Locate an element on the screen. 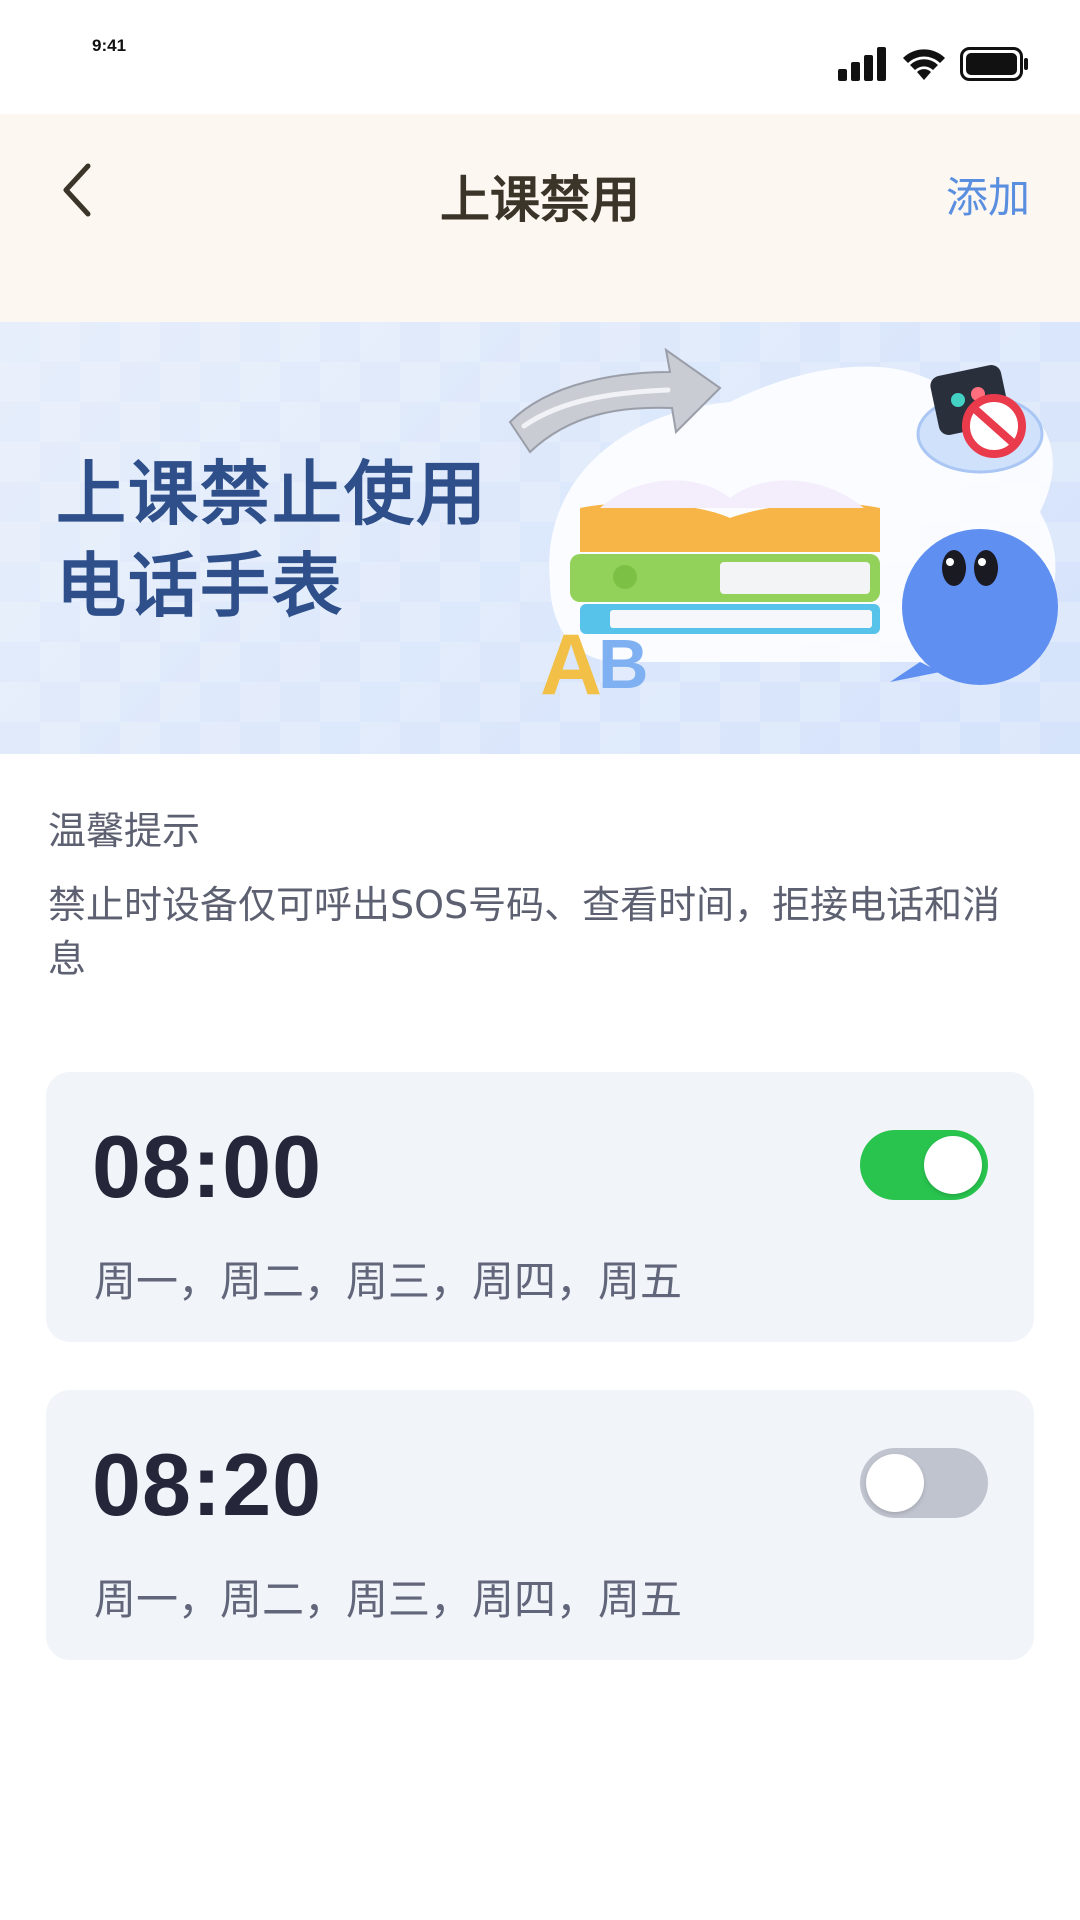 The image size is (1080, 1920). schedule-card: 08:20 周一，周二，周三，周四，周五 is located at coordinates (540, 1525).